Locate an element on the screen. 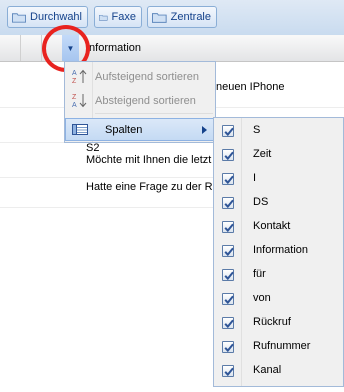 The width and height of the screenshot is (344, 392). columns-icon is located at coordinates (80, 129).